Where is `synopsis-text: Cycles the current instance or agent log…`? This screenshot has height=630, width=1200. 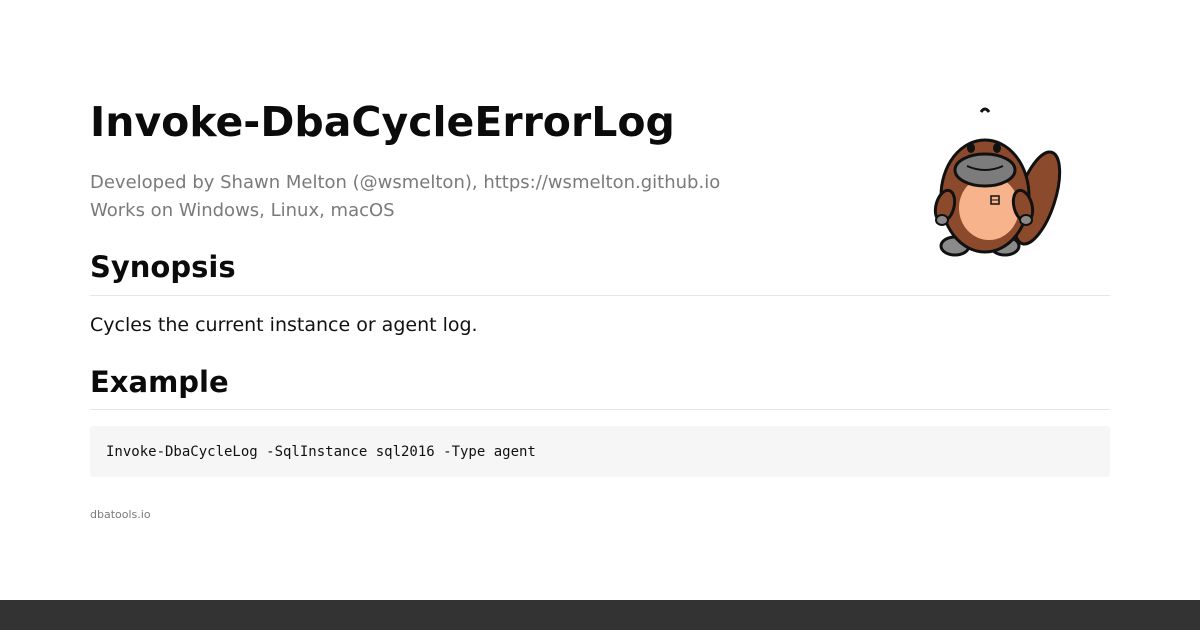 synopsis-text: Cycles the current instance or agent log… is located at coordinates (284, 325).